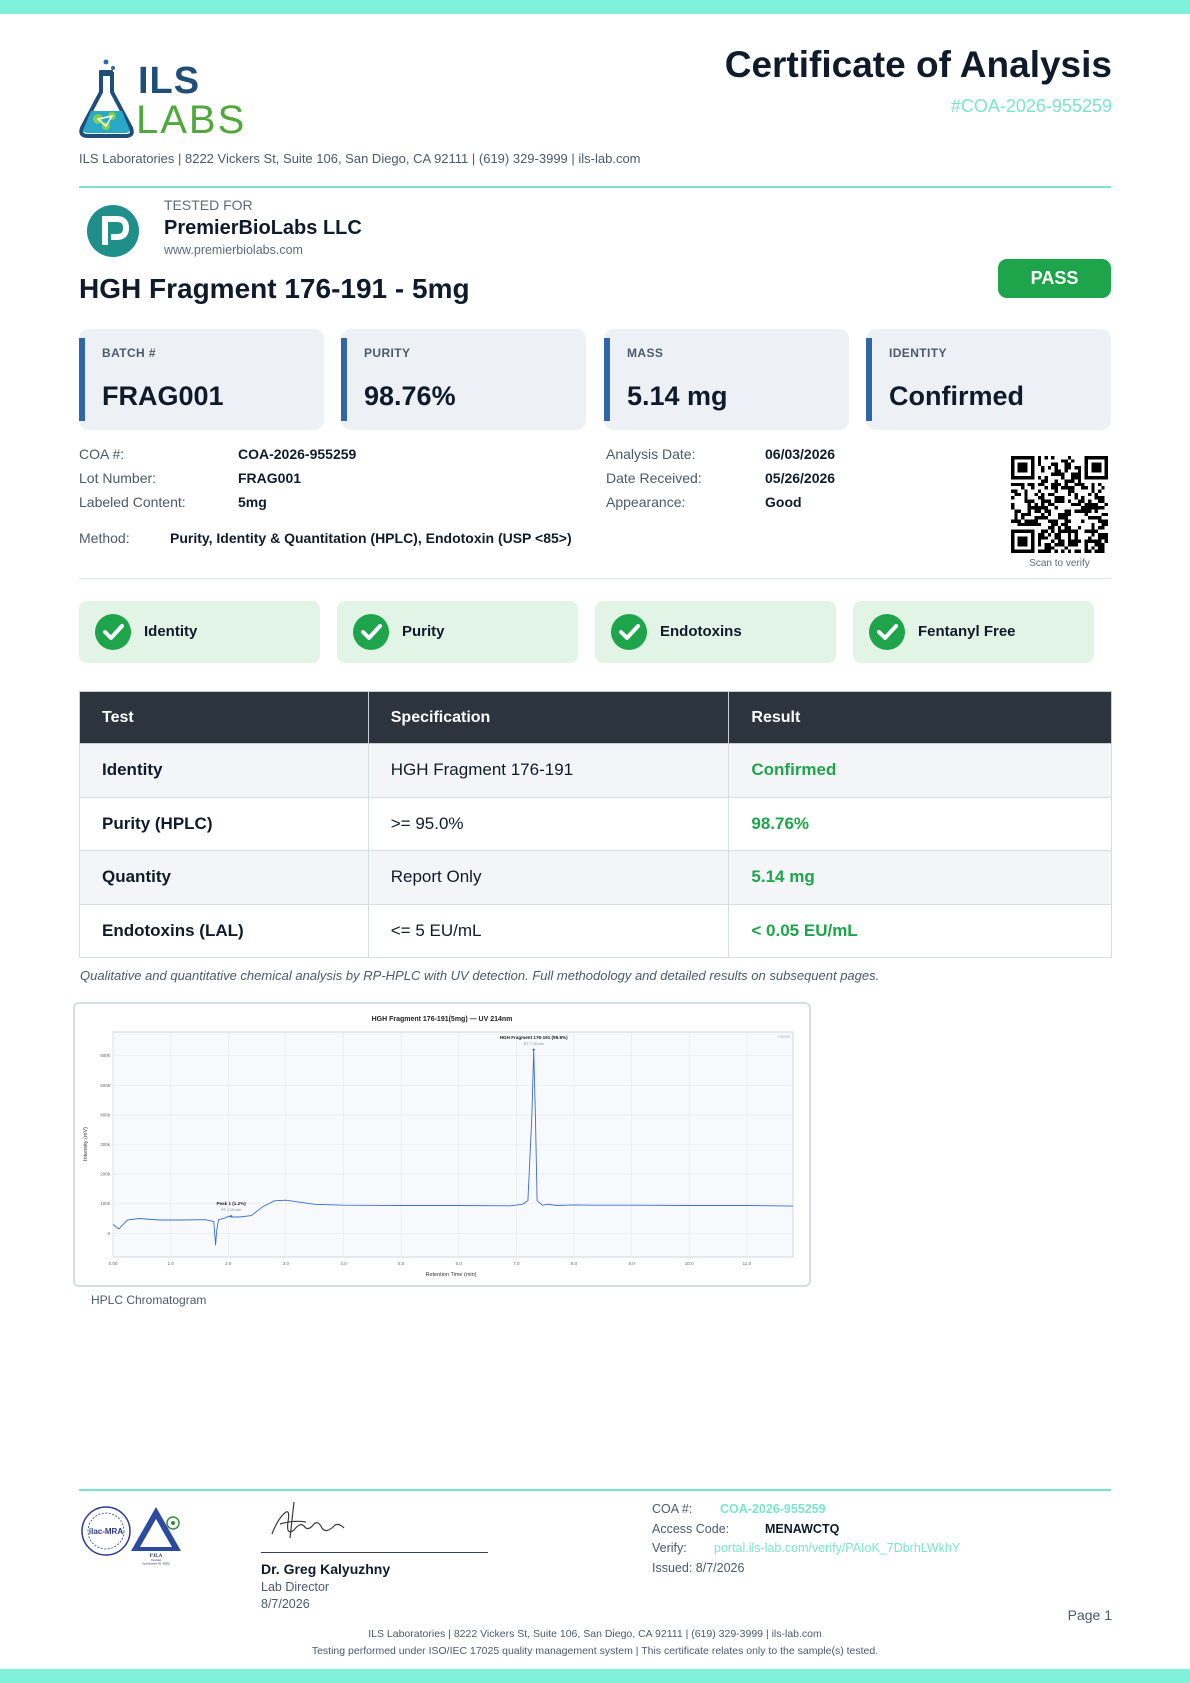  What do you see at coordinates (102, 454) in the screenshot?
I see `detail-label: COA #:` at bounding box center [102, 454].